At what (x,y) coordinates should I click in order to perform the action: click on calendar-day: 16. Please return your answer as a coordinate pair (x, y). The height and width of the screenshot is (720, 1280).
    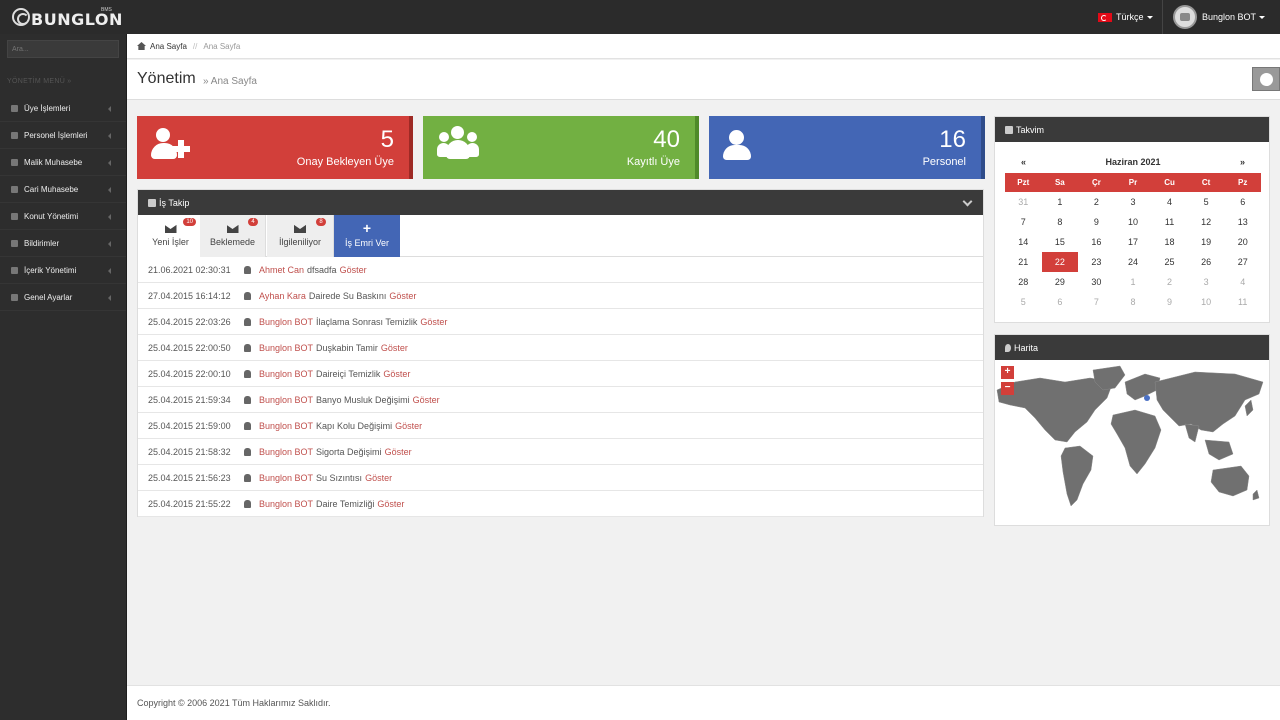
    Looking at the image, I should click on (1096, 242).